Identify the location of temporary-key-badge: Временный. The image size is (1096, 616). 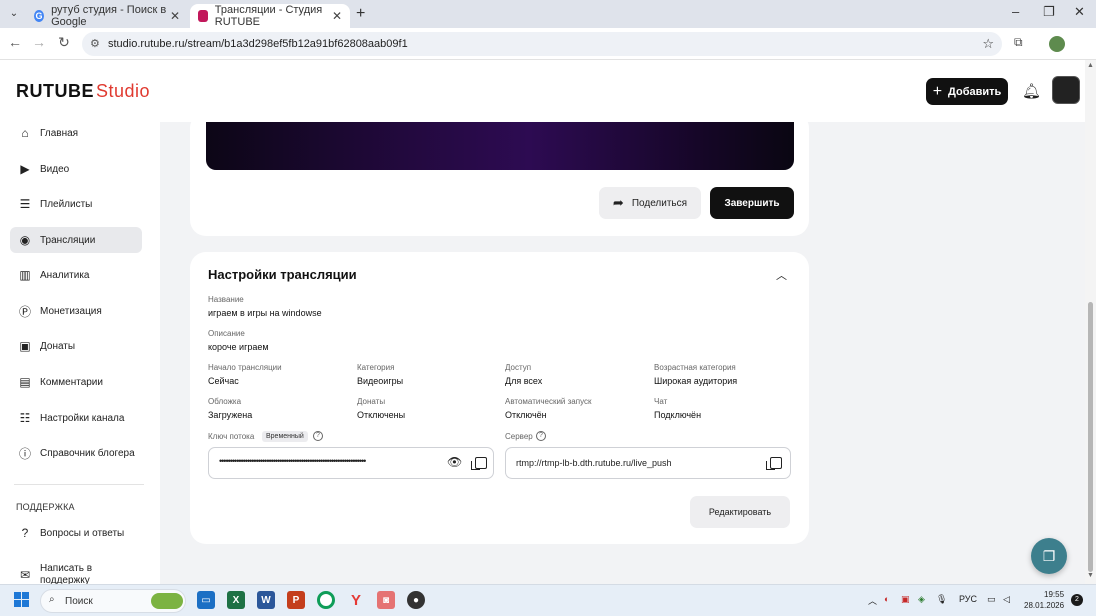
(285, 436).